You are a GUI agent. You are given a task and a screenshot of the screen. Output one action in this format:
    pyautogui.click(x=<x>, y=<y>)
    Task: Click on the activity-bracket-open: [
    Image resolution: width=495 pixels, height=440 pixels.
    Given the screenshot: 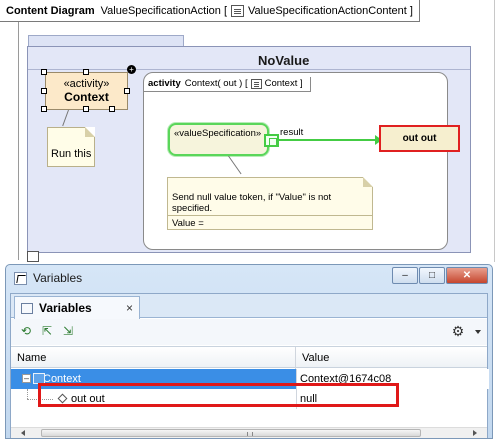 What is the action you would take?
    pyautogui.click(x=246, y=83)
    